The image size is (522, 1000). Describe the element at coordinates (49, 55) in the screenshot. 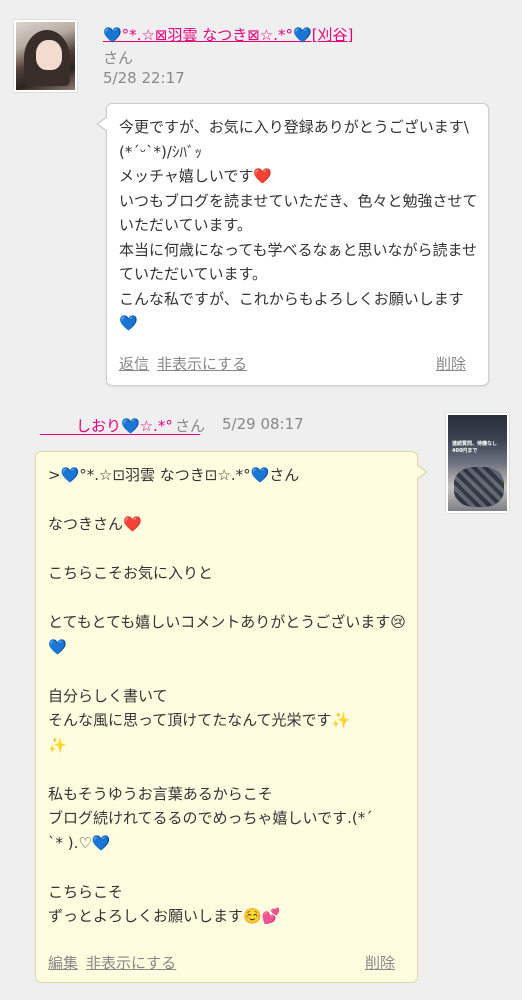

I see `avatar-face` at that location.